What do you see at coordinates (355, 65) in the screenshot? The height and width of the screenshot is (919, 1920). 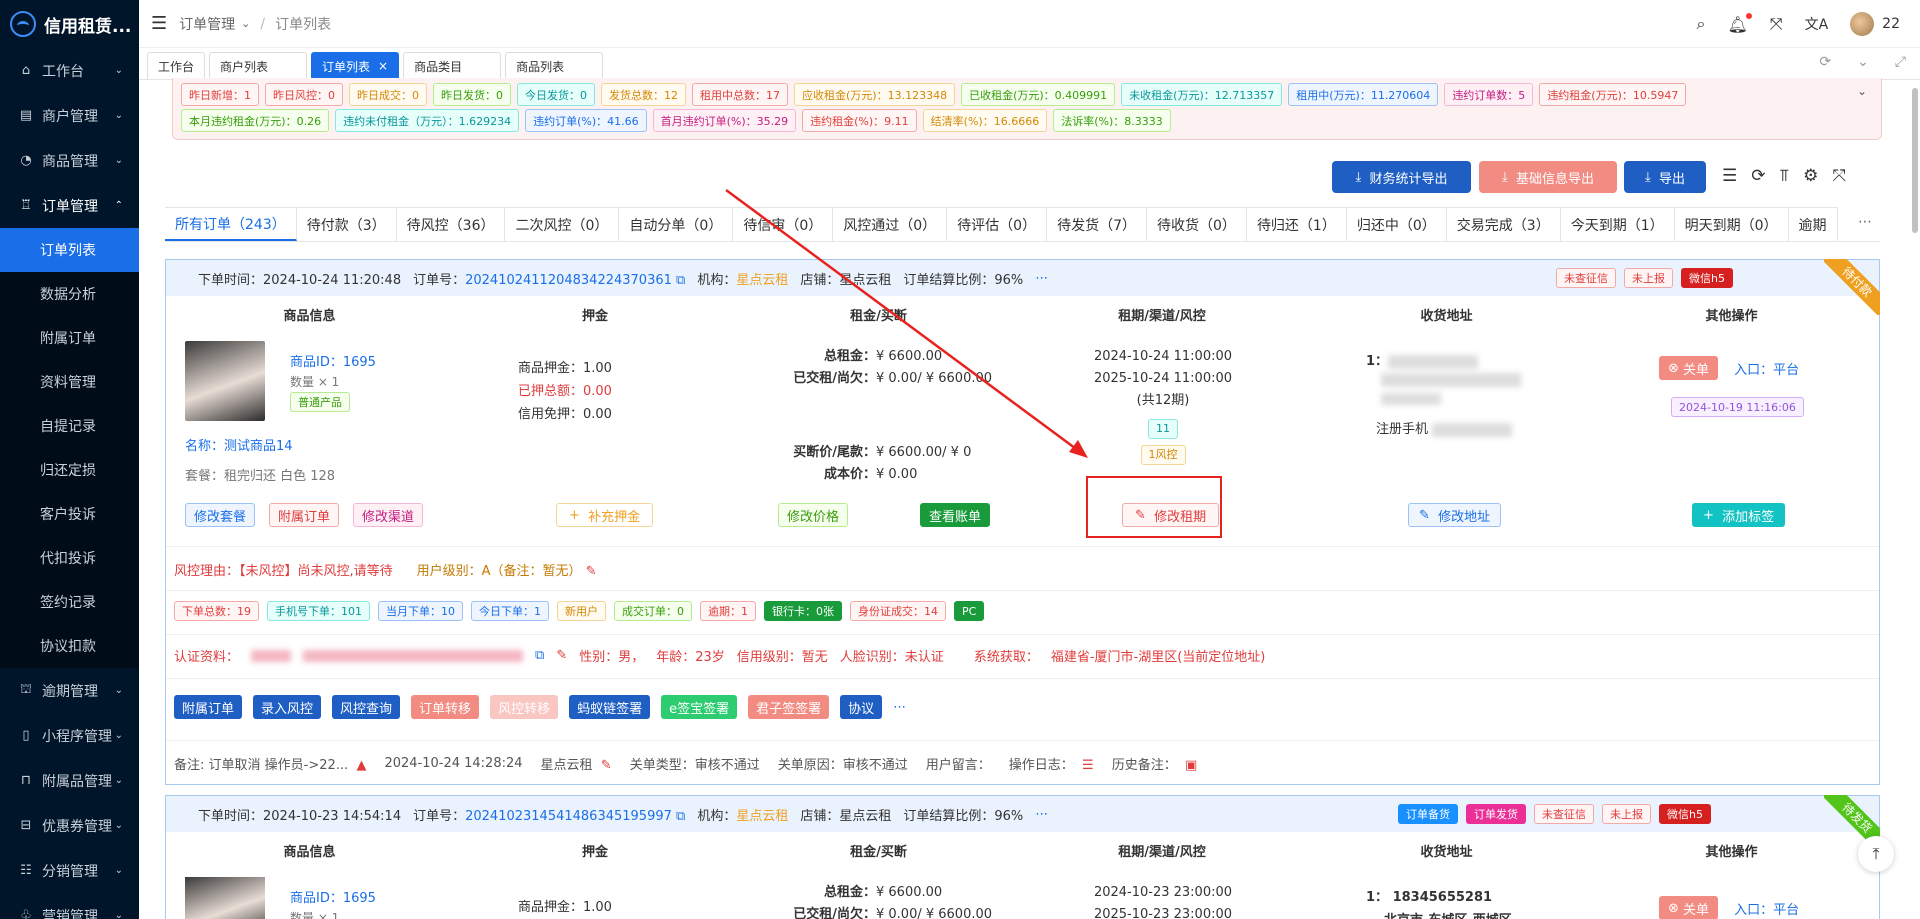 I see `tag-order-list: 订单列表 ×` at bounding box center [355, 65].